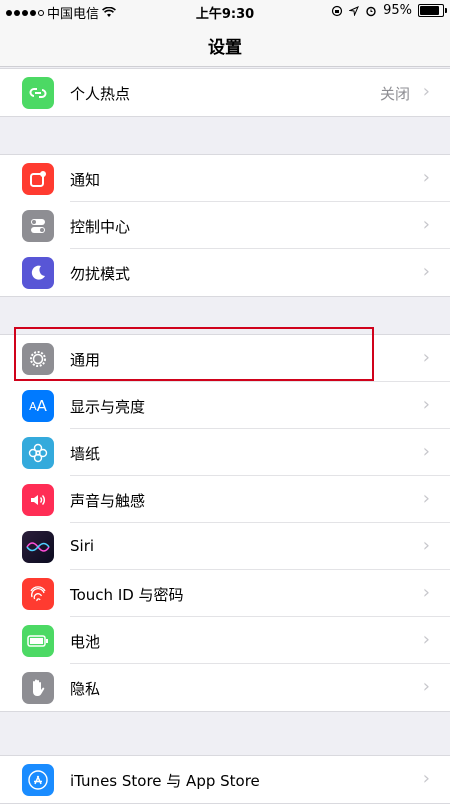 Image resolution: width=450 pixels, height=804 pixels. Describe the element at coordinates (38, 273) in the screenshot. I see `moon-icon` at that location.